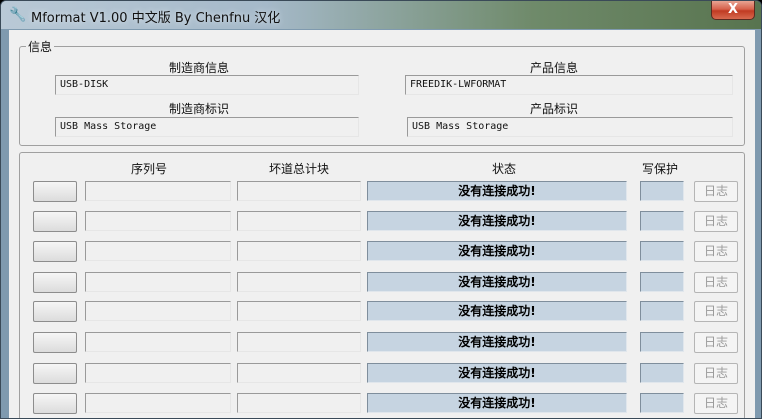 This screenshot has height=419, width=762. I want to click on status-header: 状态, so click(503, 169).